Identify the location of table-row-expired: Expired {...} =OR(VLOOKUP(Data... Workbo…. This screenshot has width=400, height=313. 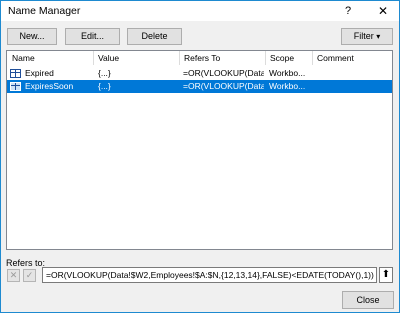
(199, 73).